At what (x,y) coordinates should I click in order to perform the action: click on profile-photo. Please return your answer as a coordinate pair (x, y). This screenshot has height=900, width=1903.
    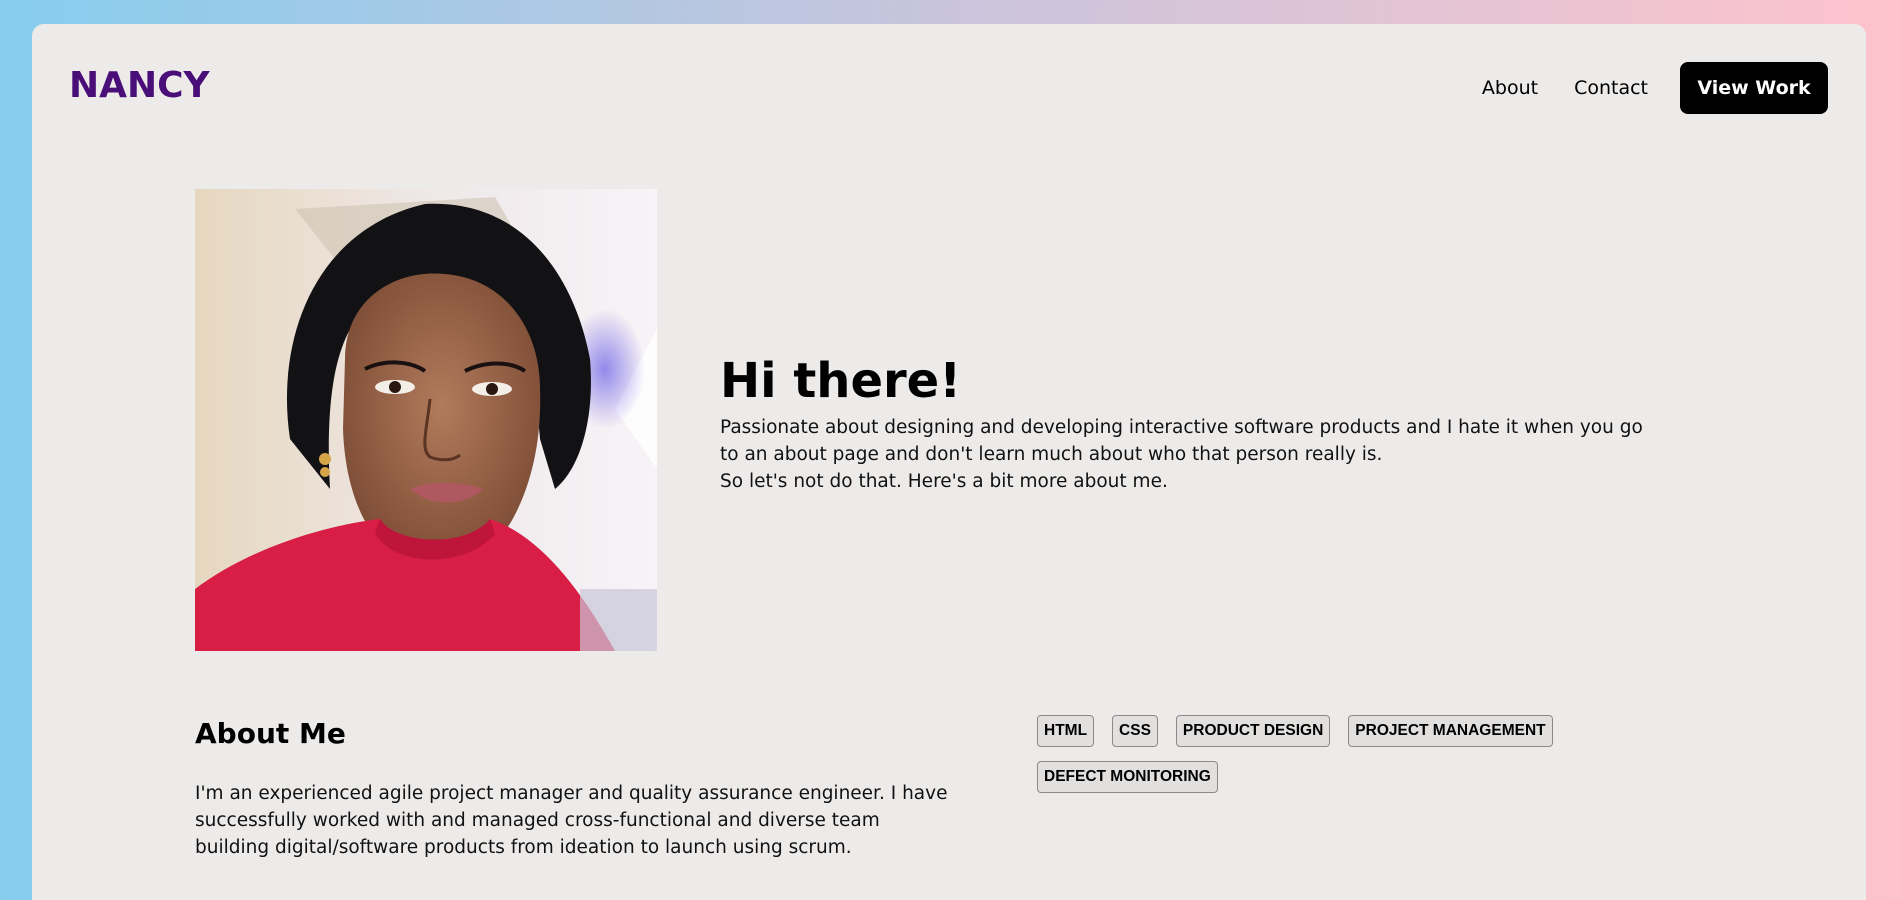
    Looking at the image, I should click on (426, 420).